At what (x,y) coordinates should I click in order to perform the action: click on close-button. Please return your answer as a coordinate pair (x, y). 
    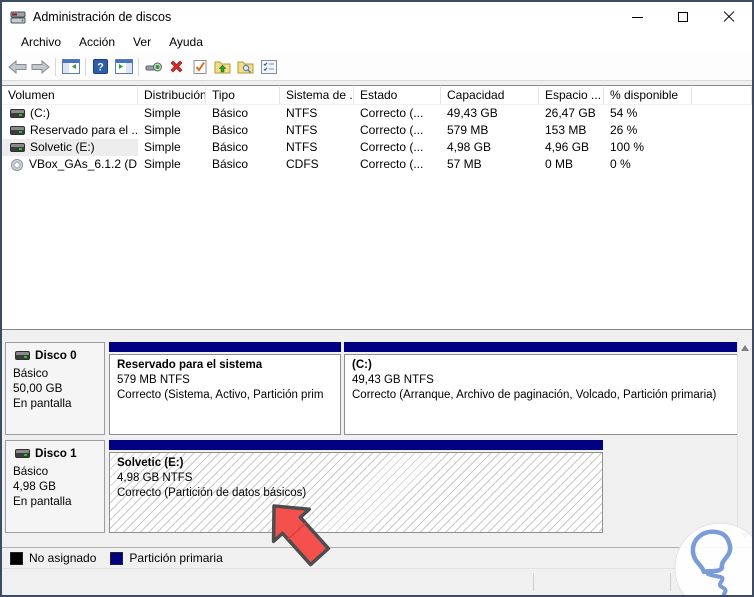
    Looking at the image, I should click on (729, 17).